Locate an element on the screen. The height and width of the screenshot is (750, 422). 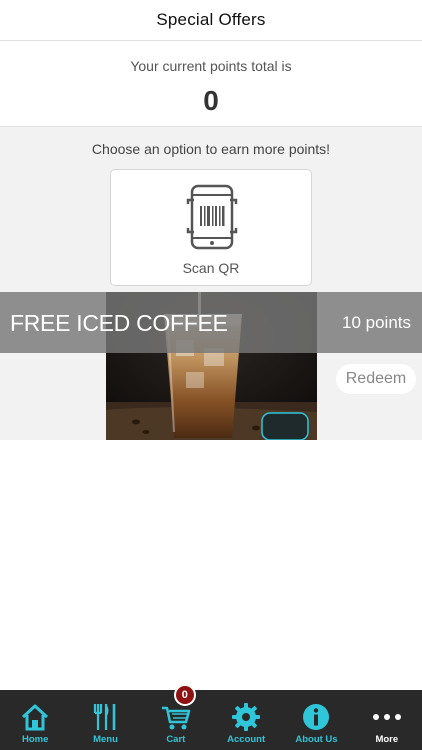
info-icon is located at coordinates (316, 717).